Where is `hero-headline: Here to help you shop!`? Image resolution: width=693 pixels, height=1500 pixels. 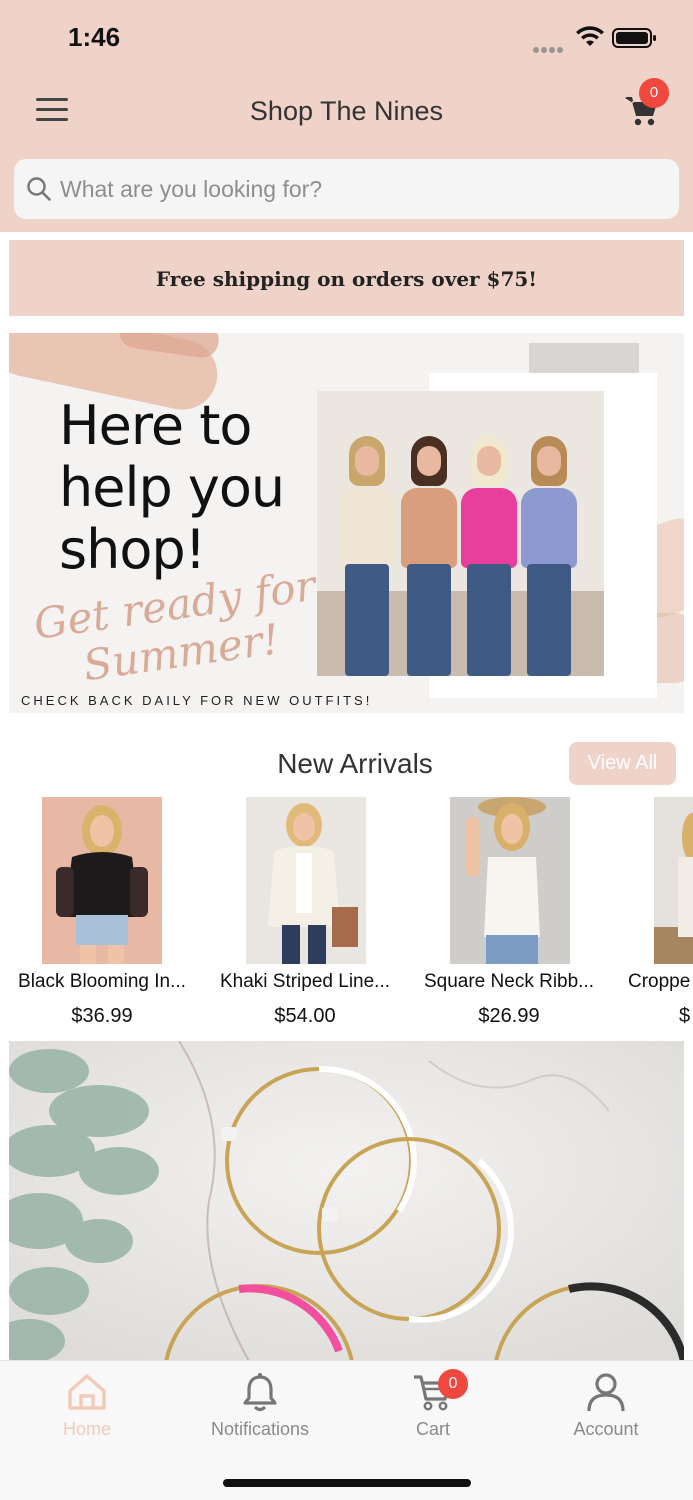
hero-headline: Here to help you shop! is located at coordinates (172, 487).